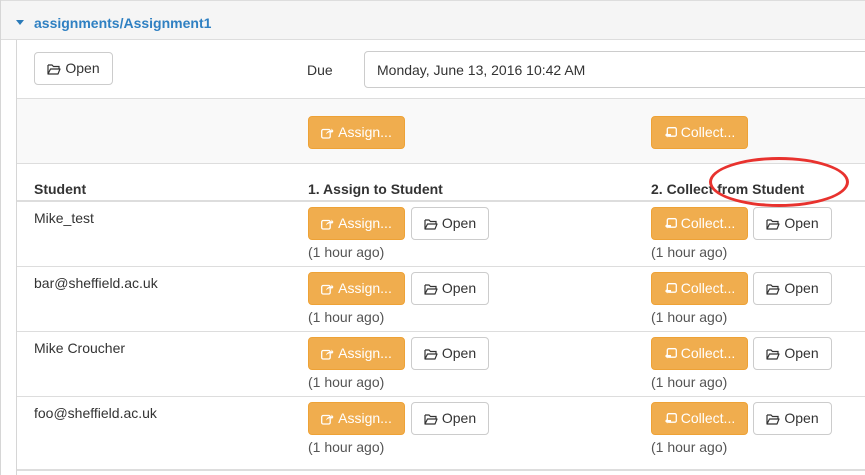  What do you see at coordinates (441, 470) in the screenshot?
I see `table-bottom-divider` at bounding box center [441, 470].